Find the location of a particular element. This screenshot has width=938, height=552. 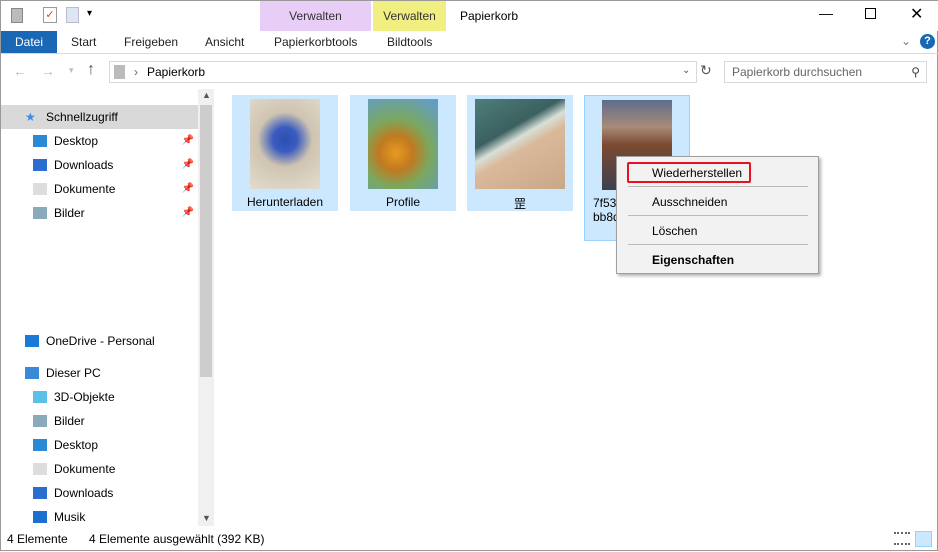

search-input: Papierkorb durchsuchen ⚲ is located at coordinates (825, 72).